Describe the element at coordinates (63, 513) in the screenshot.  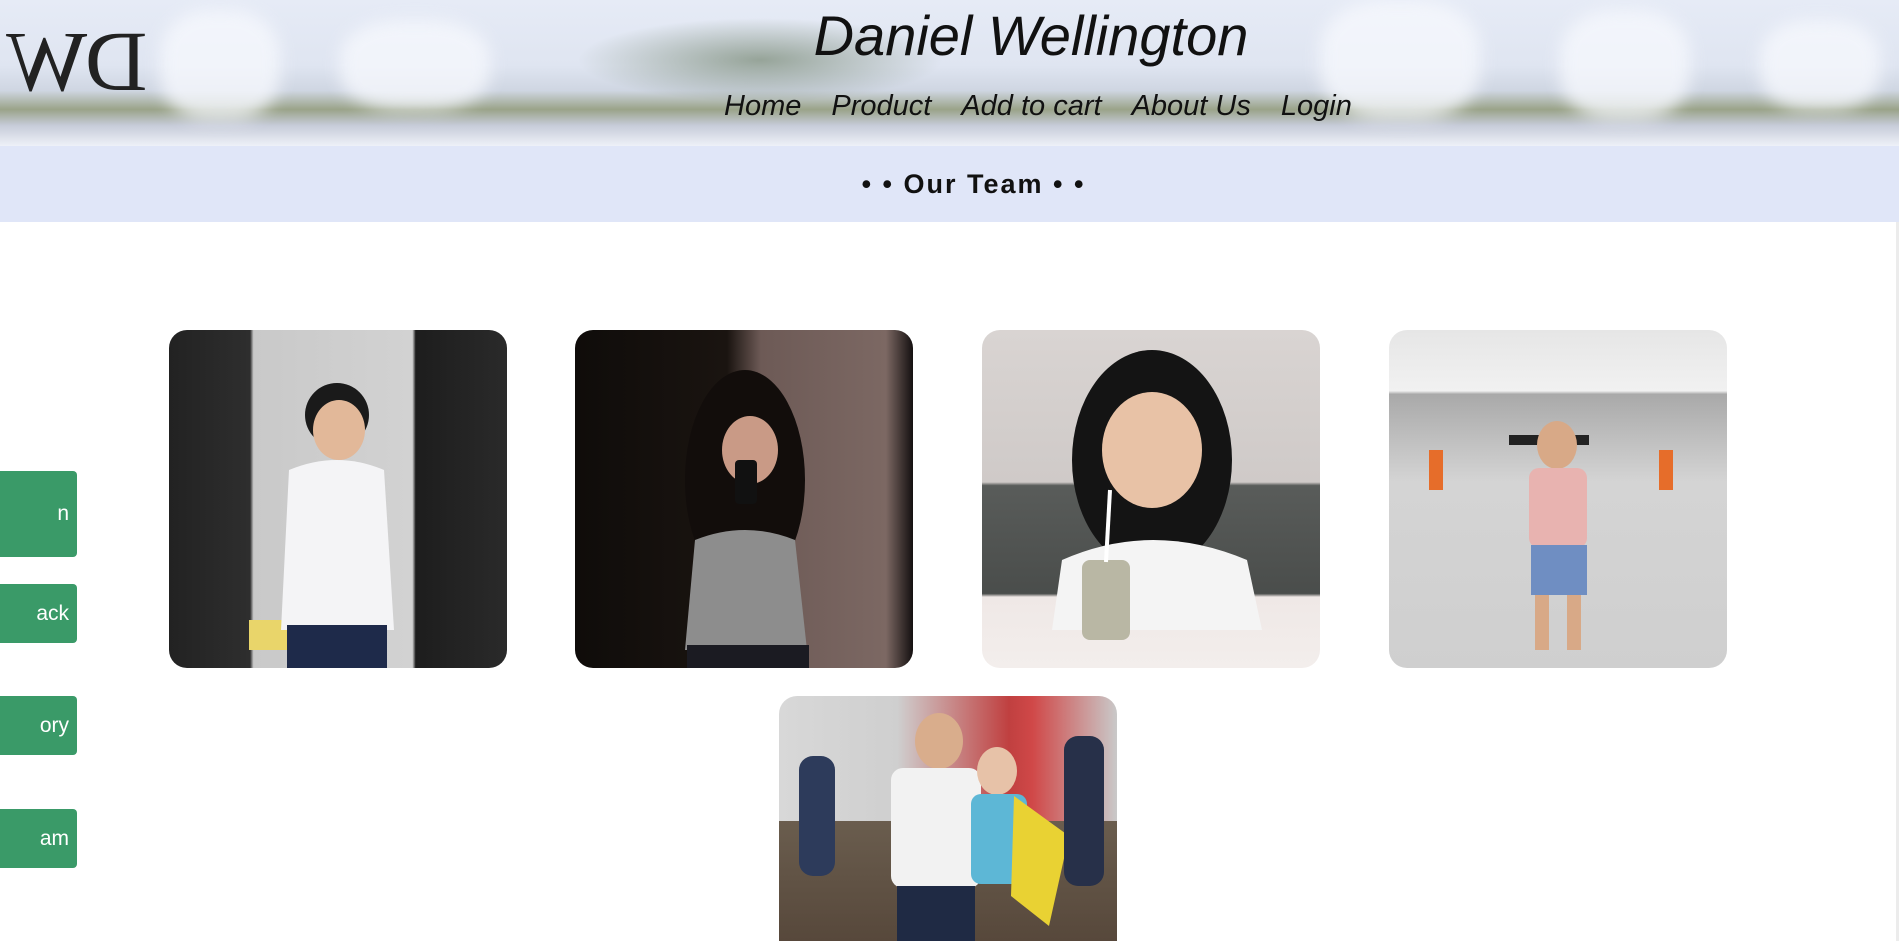
I see `side-button-label: n` at that location.